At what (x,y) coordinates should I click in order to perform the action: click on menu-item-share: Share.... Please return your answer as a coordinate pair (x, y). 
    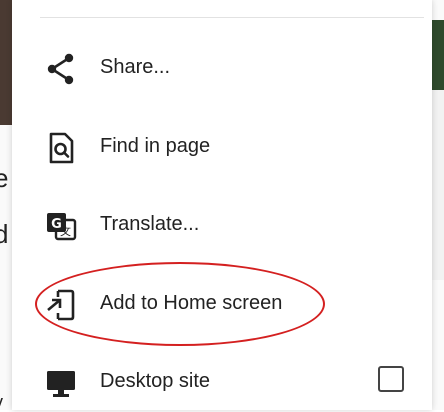
    Looking at the image, I should click on (222, 68).